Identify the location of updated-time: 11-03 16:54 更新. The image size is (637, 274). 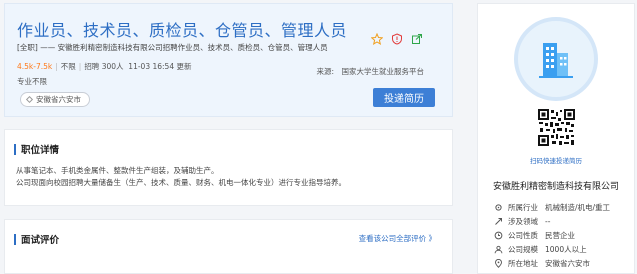
(160, 66).